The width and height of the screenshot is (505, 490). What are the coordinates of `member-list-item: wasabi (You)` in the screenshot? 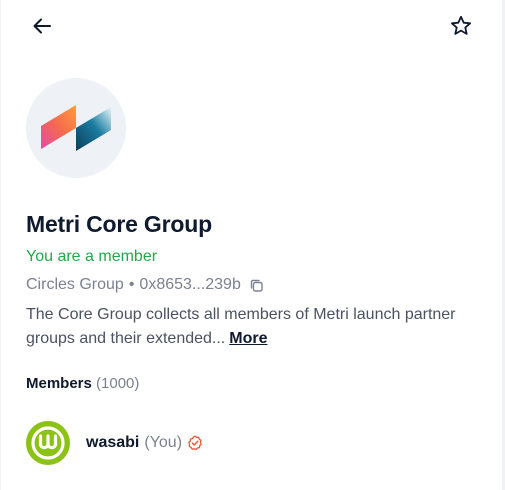 It's located at (114, 443).